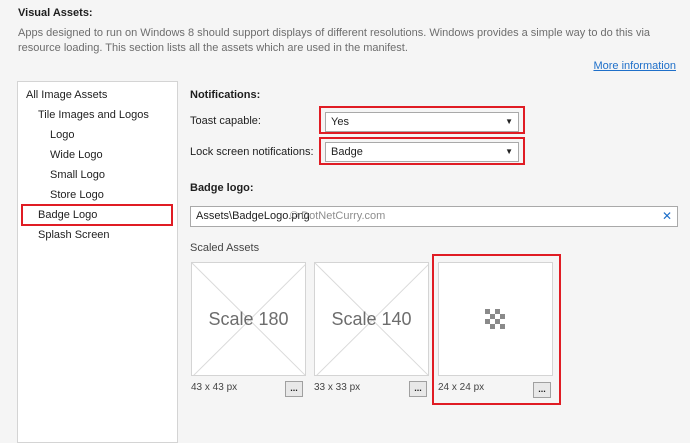  What do you see at coordinates (252, 152) in the screenshot?
I see `lock-screen-label: Lock screen notifications:` at bounding box center [252, 152].